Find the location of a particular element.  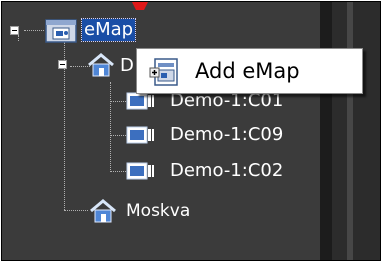

tree-node-camera-c02: Demo-1:C02 is located at coordinates (226, 171).